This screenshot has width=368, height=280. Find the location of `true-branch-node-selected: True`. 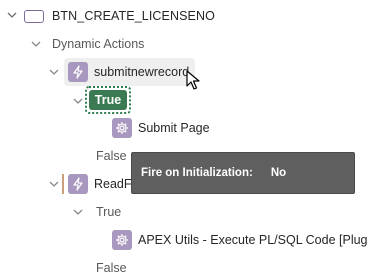

true-branch-node-selected: True is located at coordinates (108, 100).